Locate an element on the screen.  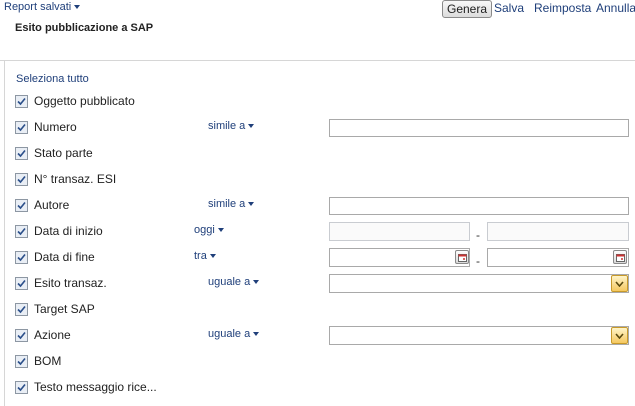
field-label-azione: Azione is located at coordinates (52, 335).